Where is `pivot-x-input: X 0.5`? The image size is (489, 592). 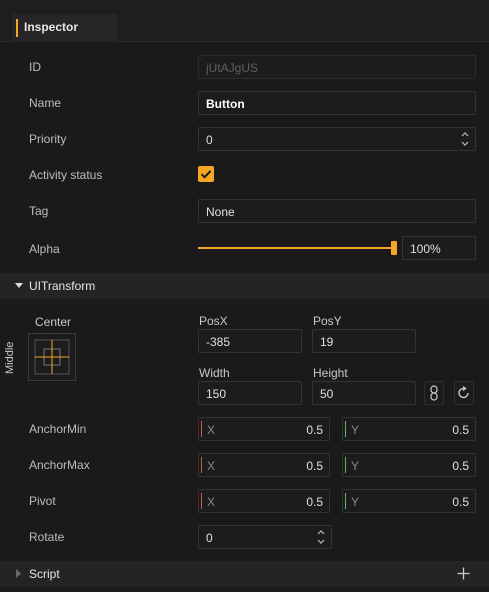
pivot-x-input: X 0.5 is located at coordinates (264, 501).